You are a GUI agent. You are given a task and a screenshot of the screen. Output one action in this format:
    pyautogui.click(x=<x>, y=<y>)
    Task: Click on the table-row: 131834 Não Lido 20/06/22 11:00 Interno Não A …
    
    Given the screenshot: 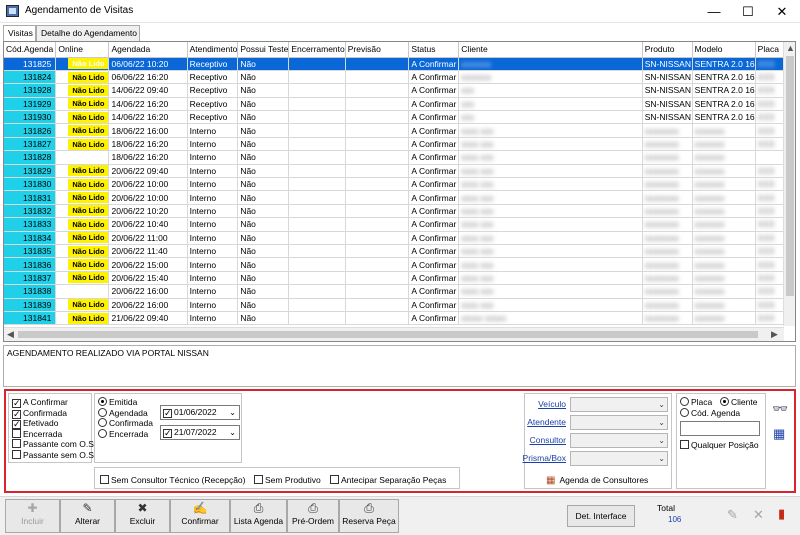 What is the action you would take?
    pyautogui.click(x=399, y=238)
    